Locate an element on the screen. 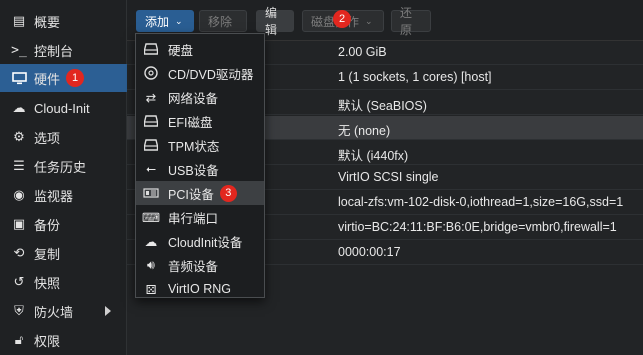 Image resolution: width=643 pixels, height=355 pixels. monitor-icon is located at coordinates (19, 78).